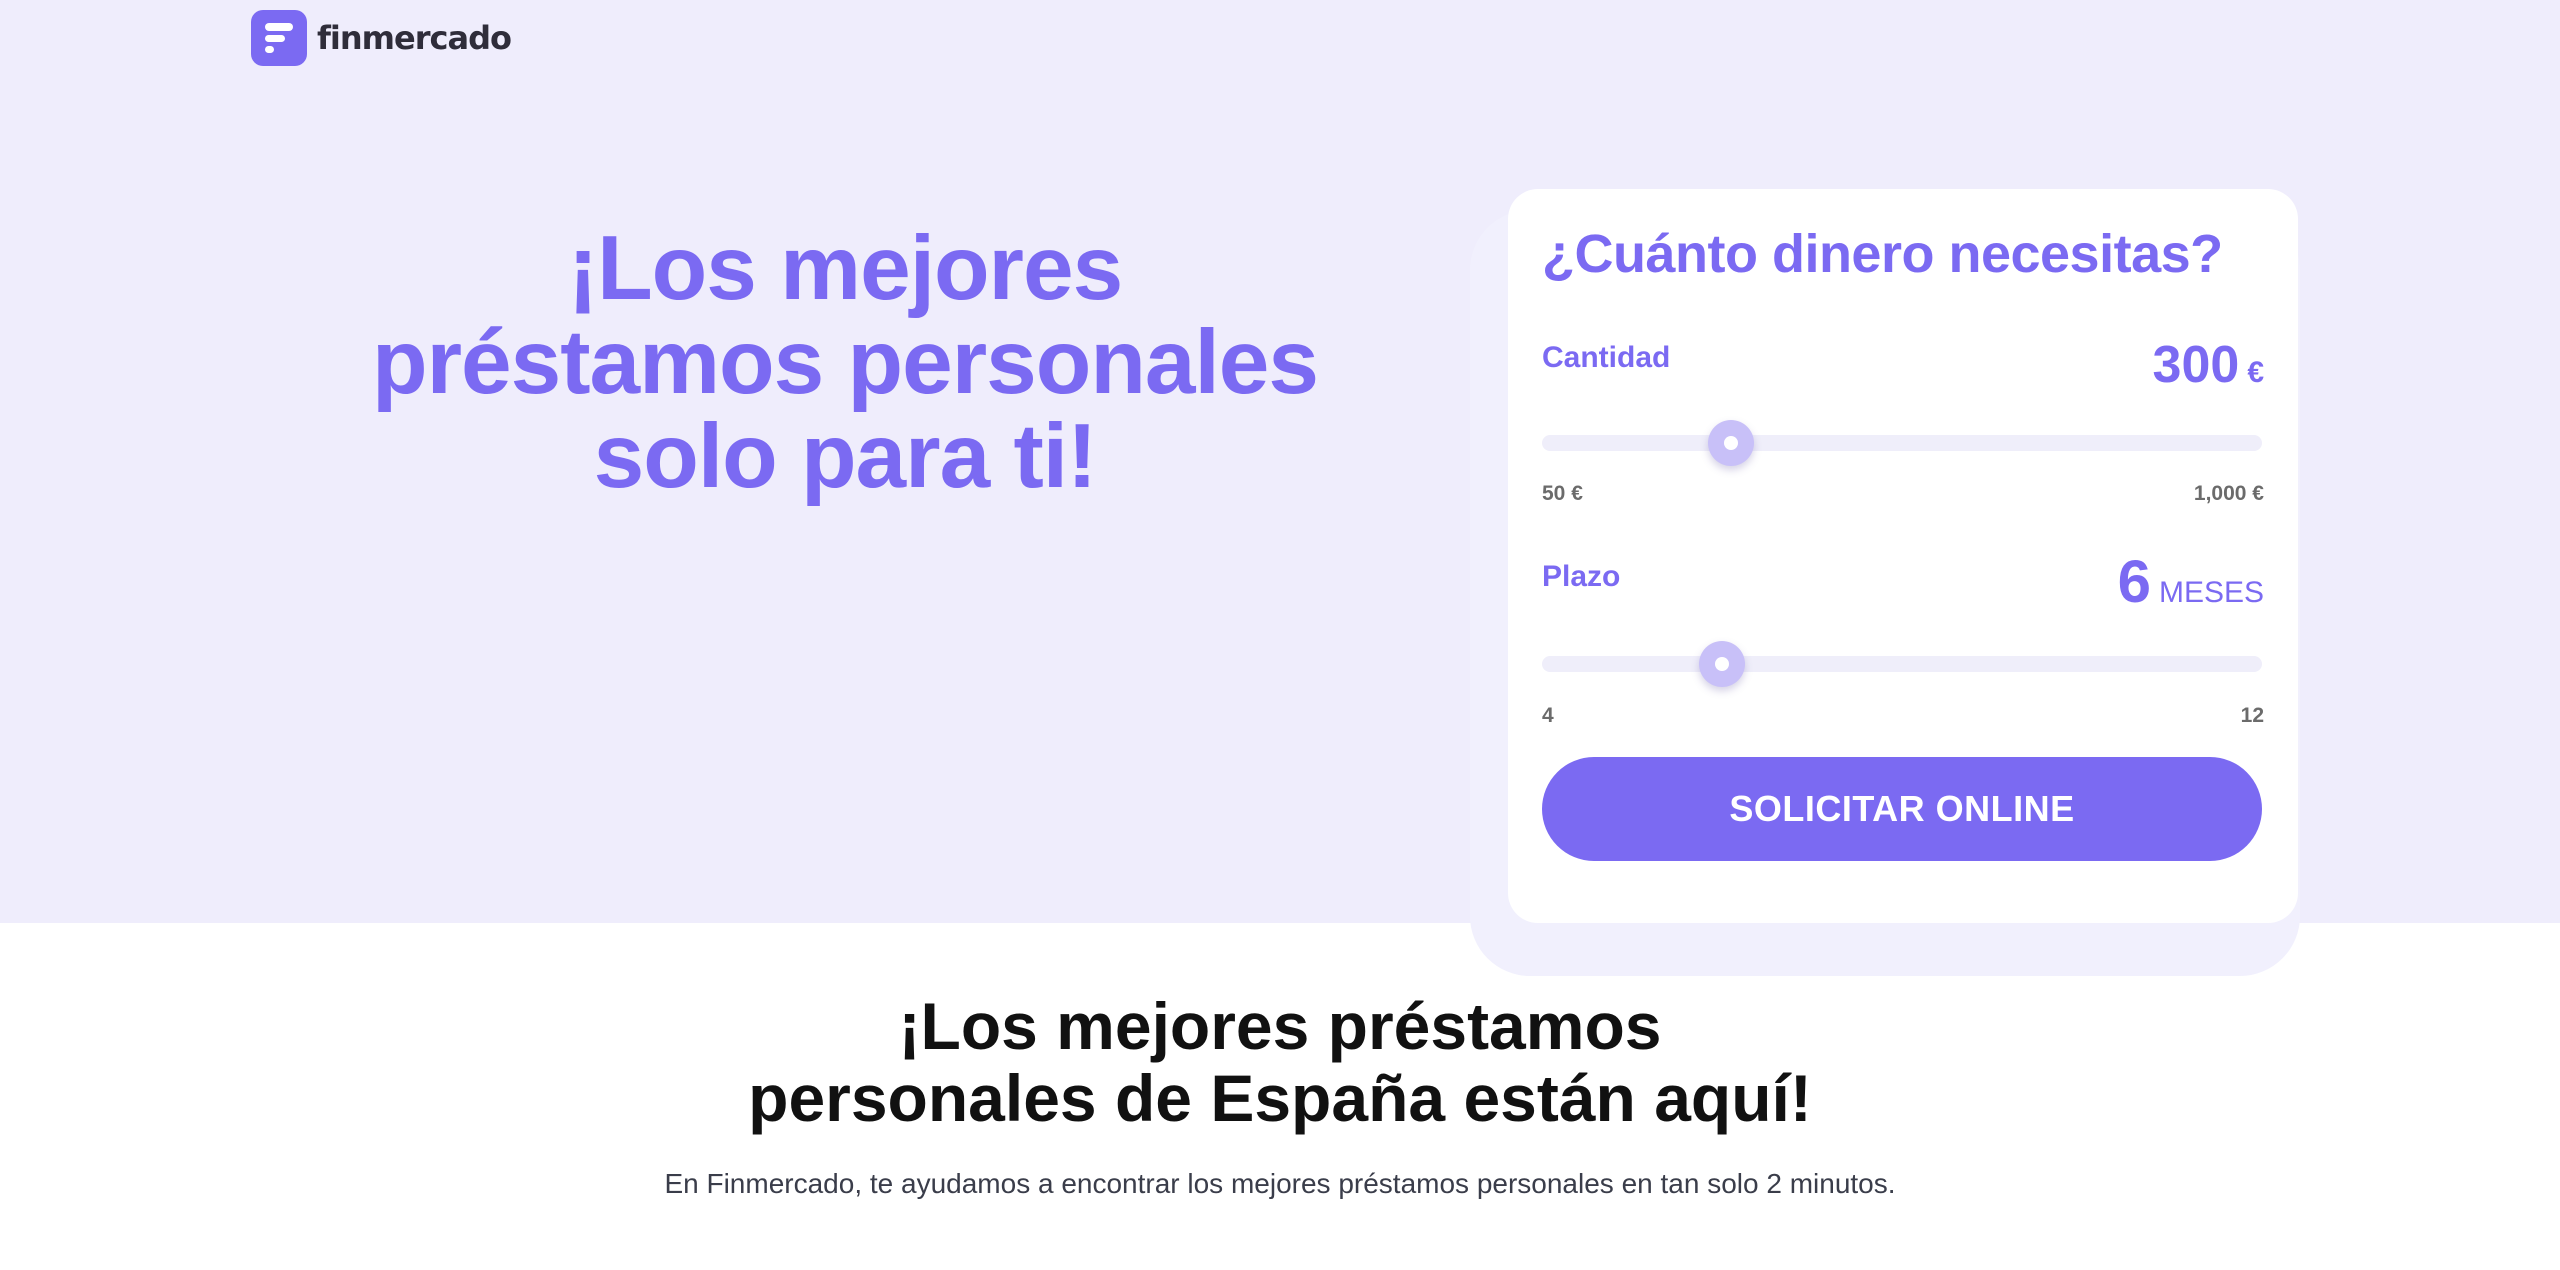 This screenshot has height=1270, width=2560. Describe the element at coordinates (845, 456) in the screenshot. I see `hero-title-line: solo para ti!` at that location.